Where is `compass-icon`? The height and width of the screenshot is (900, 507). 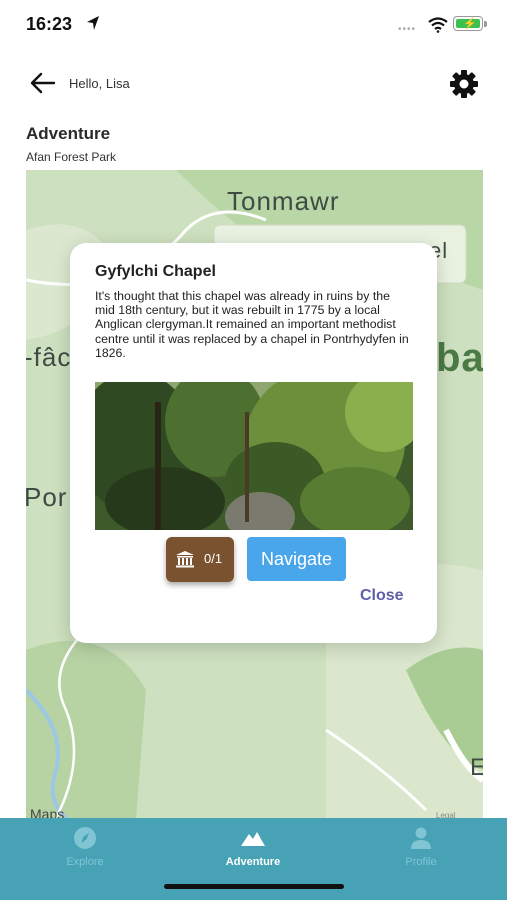
compass-icon is located at coordinates (85, 838).